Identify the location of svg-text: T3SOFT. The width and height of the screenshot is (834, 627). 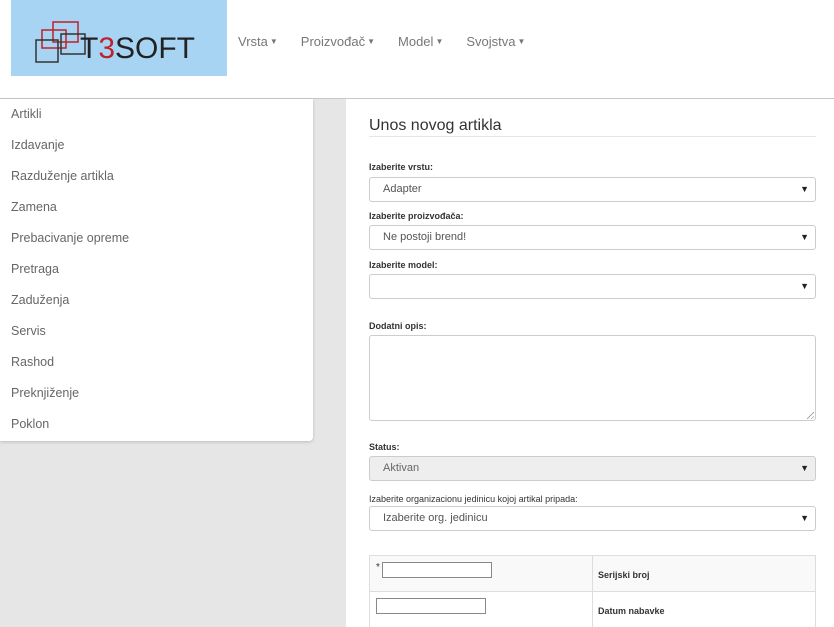
(137, 48).